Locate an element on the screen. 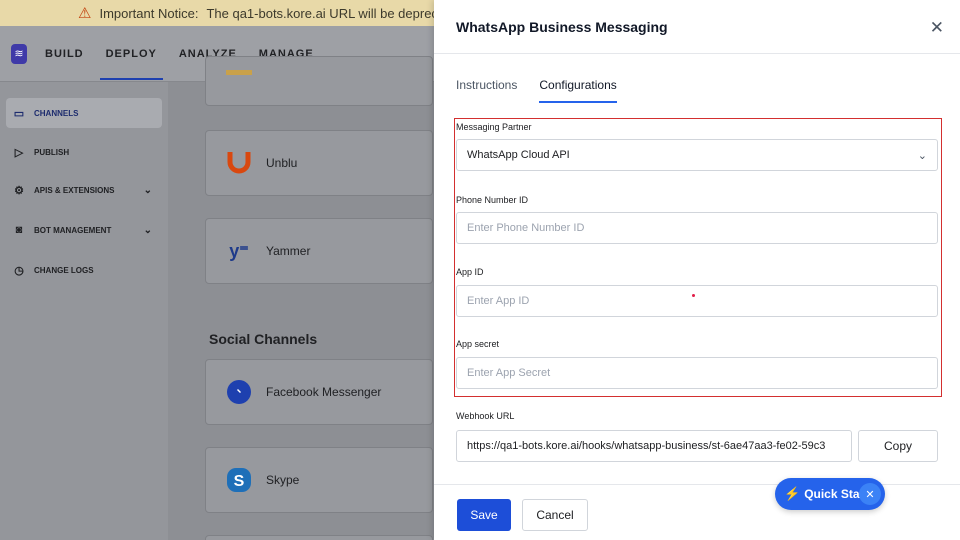  save-button: Save is located at coordinates (484, 515).